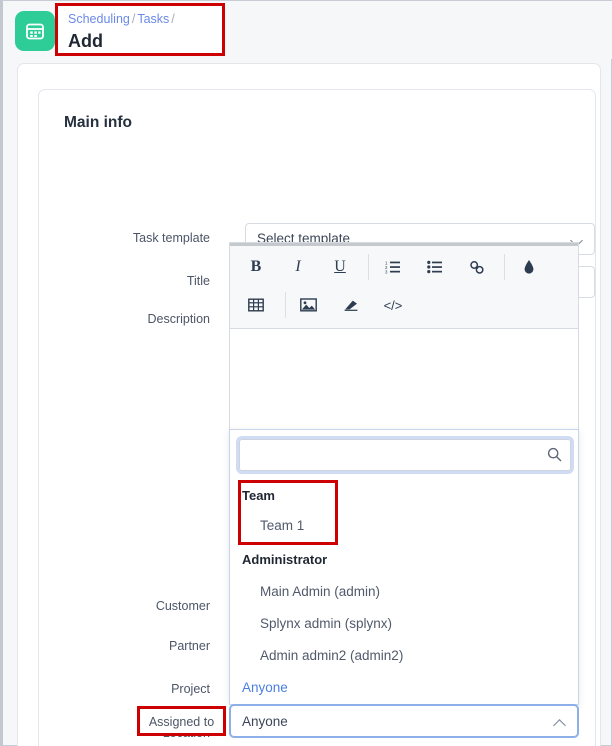 This screenshot has height=746, width=612. What do you see at coordinates (190, 689) in the screenshot?
I see `project-label: Project` at bounding box center [190, 689].